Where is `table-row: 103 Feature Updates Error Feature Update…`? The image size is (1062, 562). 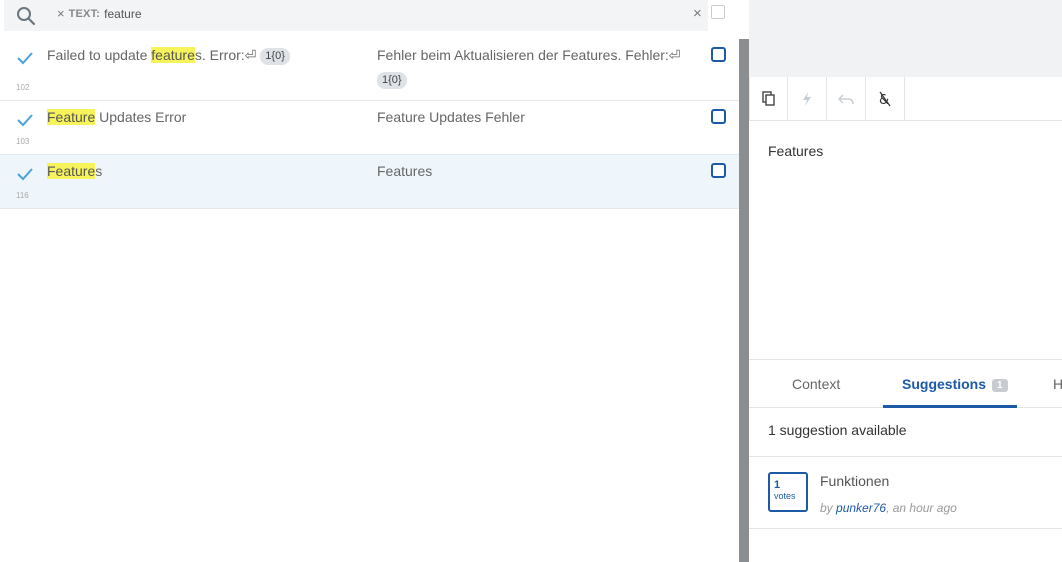 table-row: 103 Feature Updates Error Feature Update… is located at coordinates (369, 128).